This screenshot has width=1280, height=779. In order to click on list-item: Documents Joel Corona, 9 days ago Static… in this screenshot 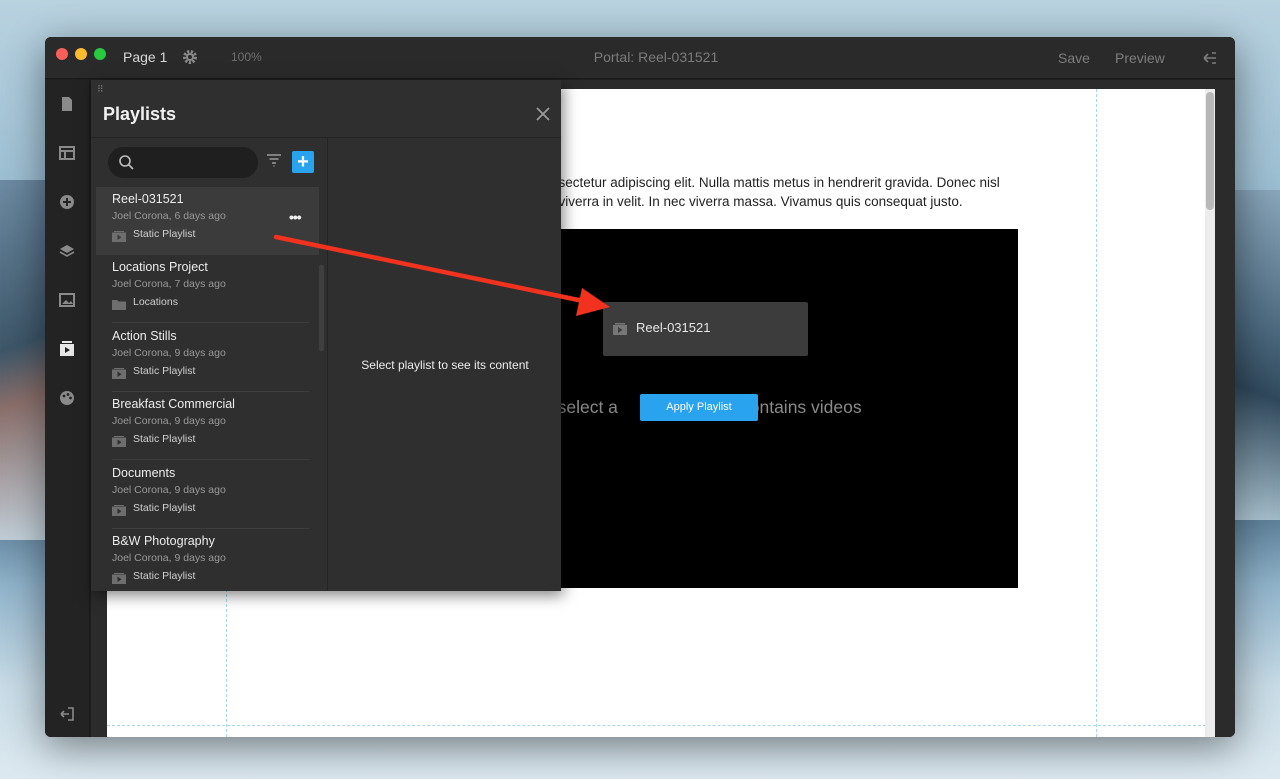, I will do `click(207, 495)`.